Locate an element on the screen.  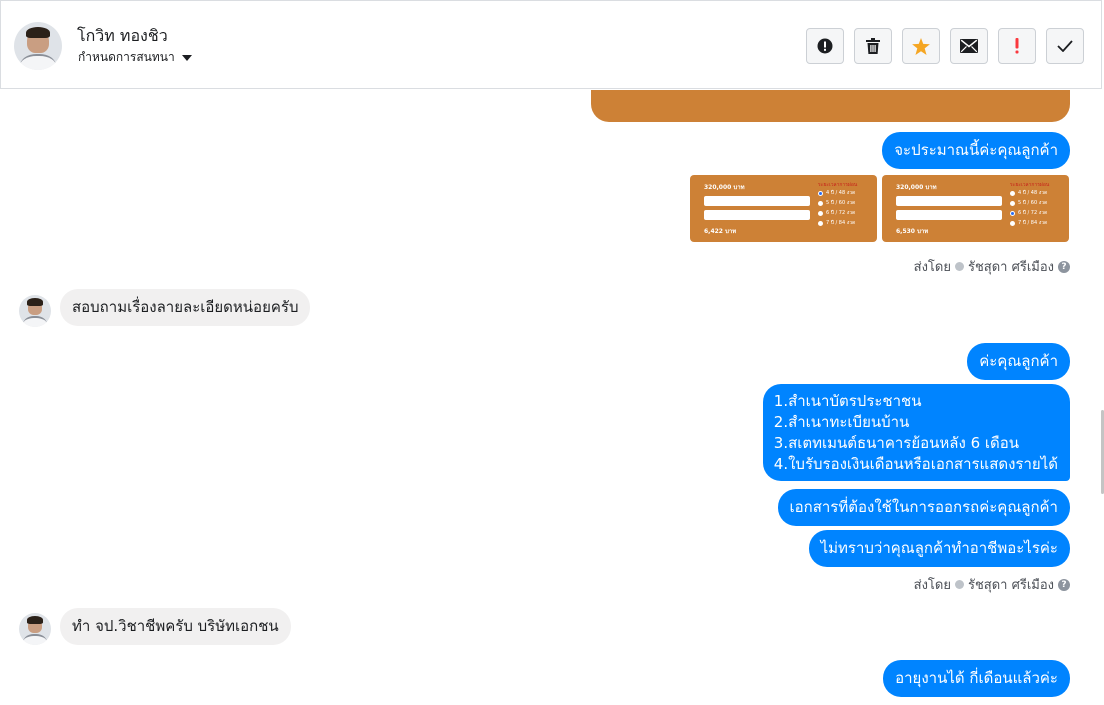
mark-spam-button is located at coordinates (825, 46).